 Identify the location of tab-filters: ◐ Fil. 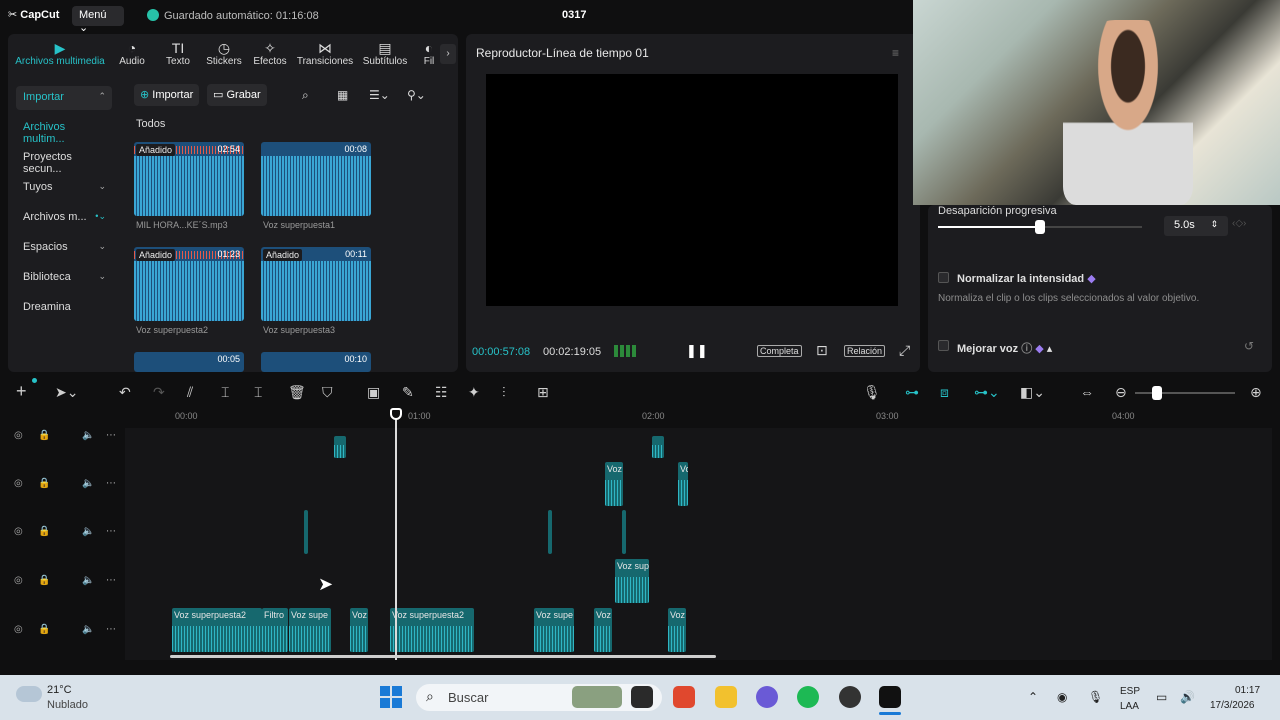
(429, 53).